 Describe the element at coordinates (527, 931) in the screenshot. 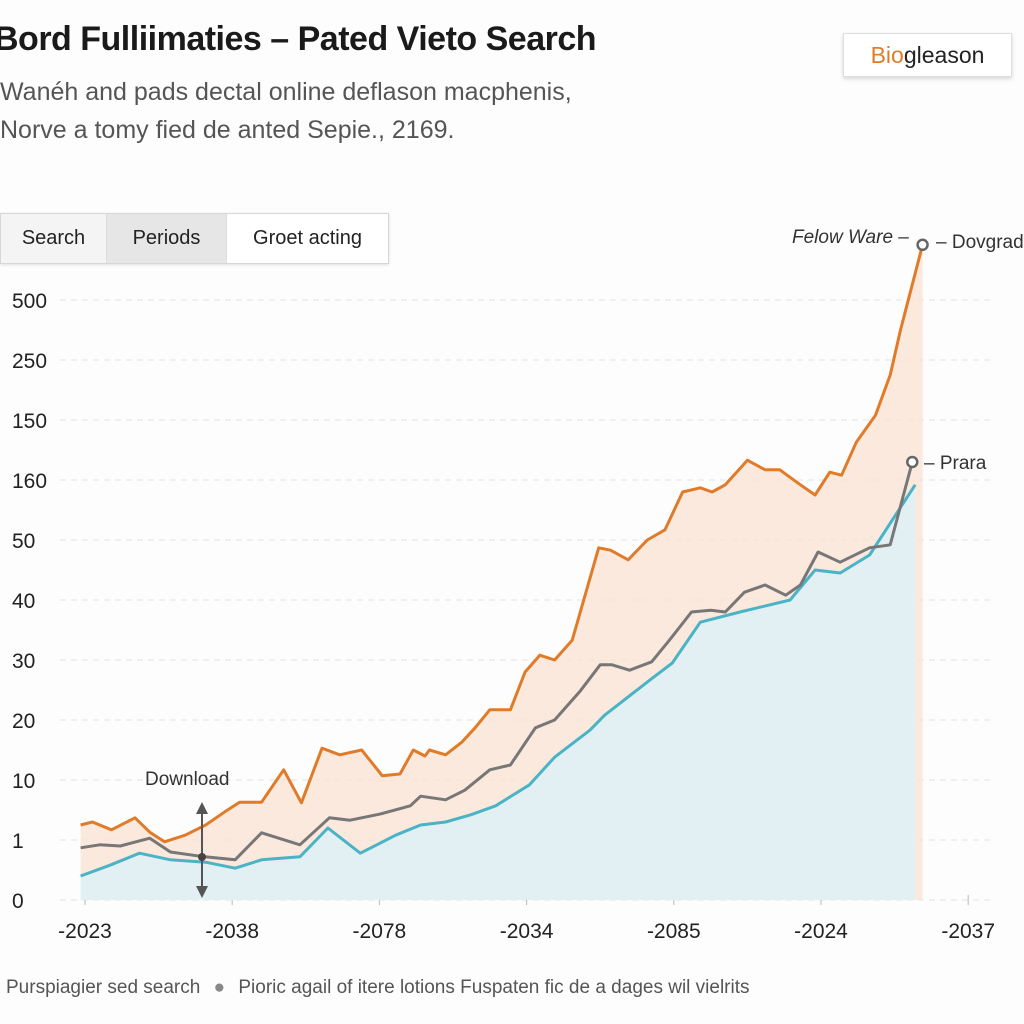

I see `x-tick-label: -2034` at that location.